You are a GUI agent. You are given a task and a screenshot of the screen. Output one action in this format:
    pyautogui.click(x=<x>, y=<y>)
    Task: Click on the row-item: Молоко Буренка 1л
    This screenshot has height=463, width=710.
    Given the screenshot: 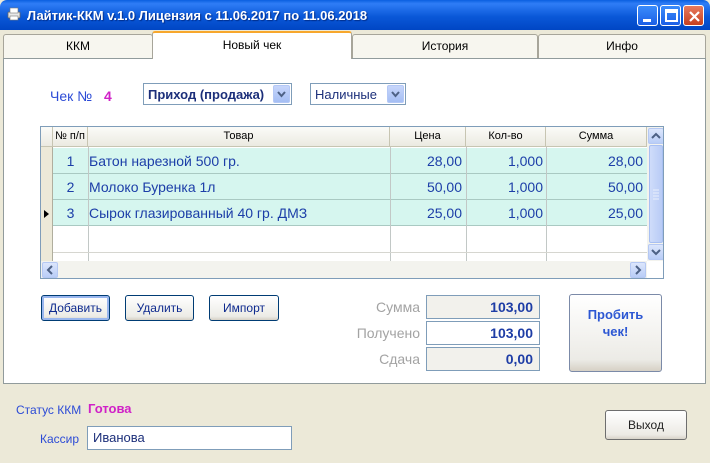 What is the action you would take?
    pyautogui.click(x=152, y=187)
    